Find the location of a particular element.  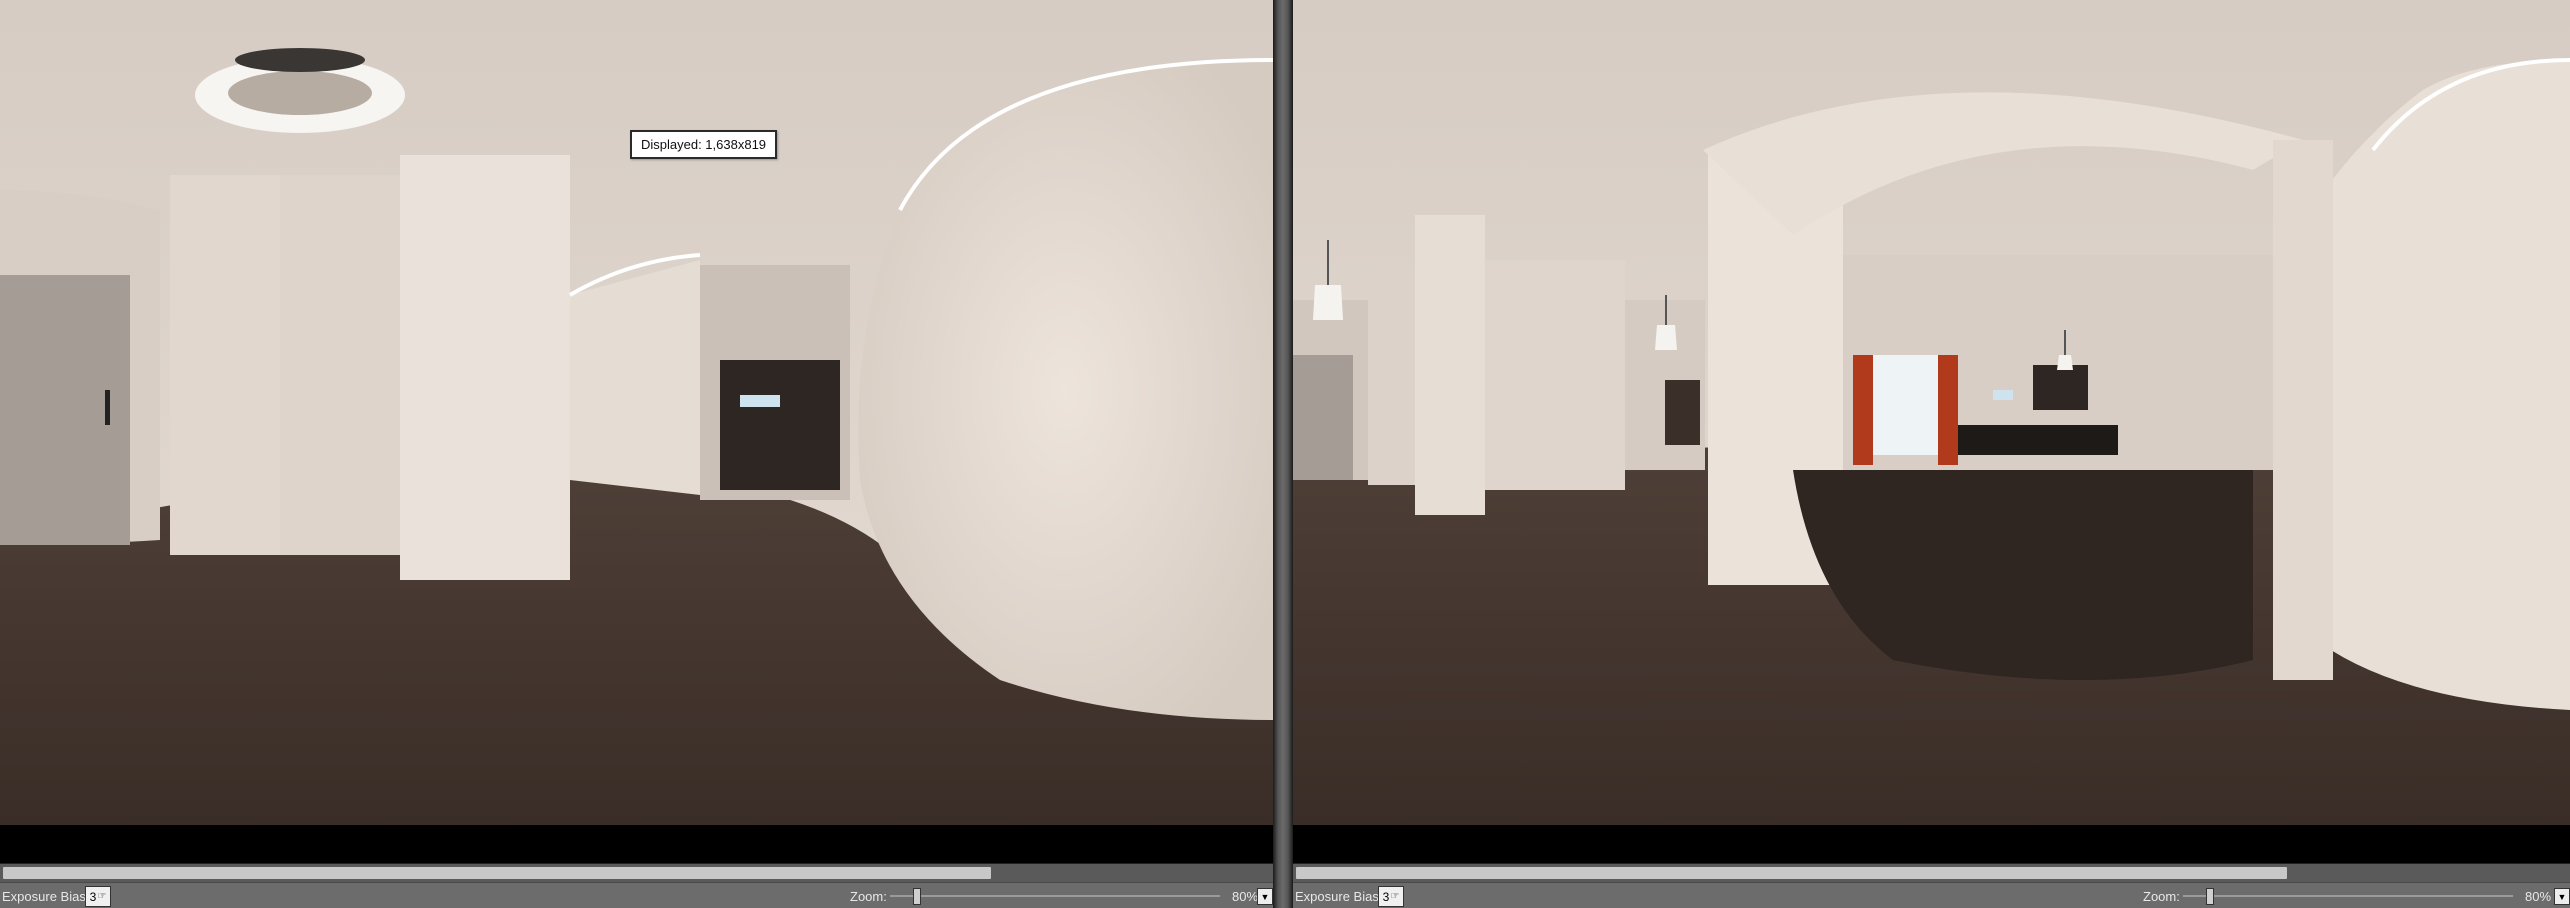

left-horizontal-scrollbar is located at coordinates (636, 872).